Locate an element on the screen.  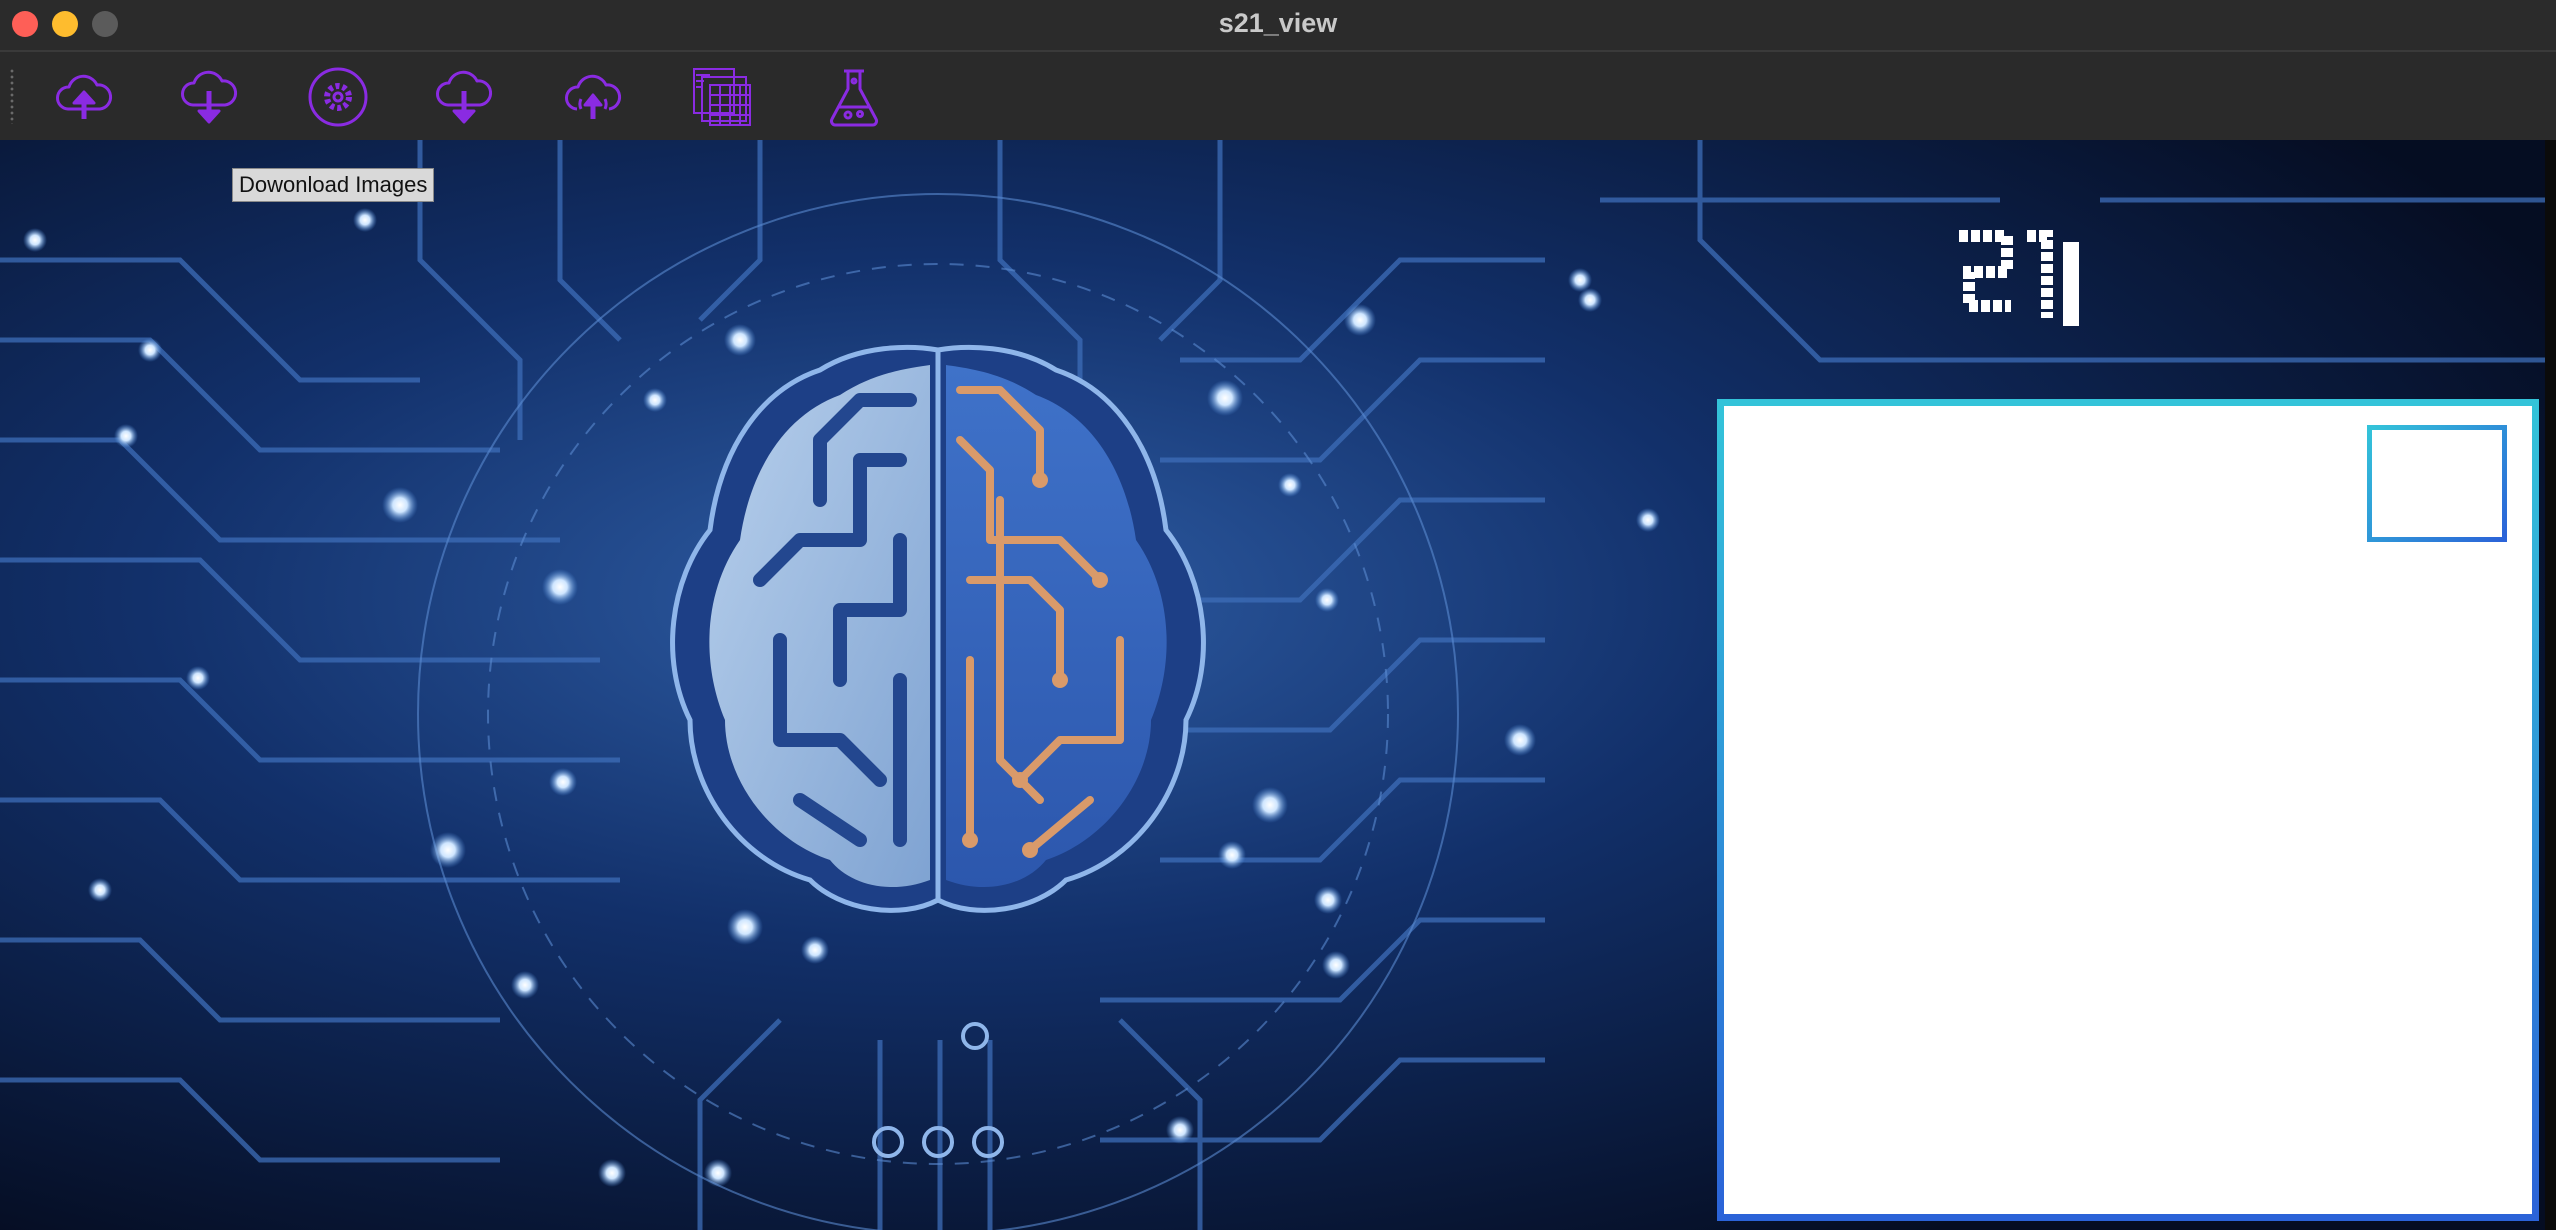
window-title: s21_view is located at coordinates (1278, 23).